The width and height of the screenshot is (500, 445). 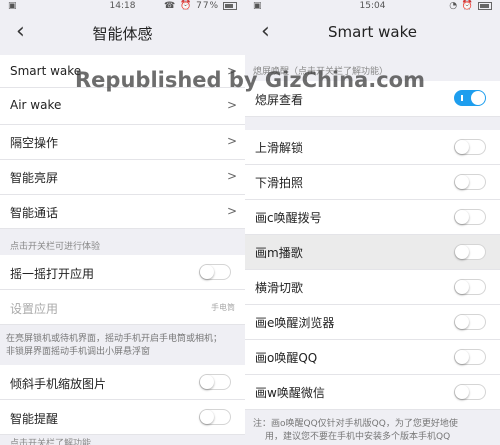 I want to click on row-label: 倾斜手机缩放图片, so click(x=58, y=384).